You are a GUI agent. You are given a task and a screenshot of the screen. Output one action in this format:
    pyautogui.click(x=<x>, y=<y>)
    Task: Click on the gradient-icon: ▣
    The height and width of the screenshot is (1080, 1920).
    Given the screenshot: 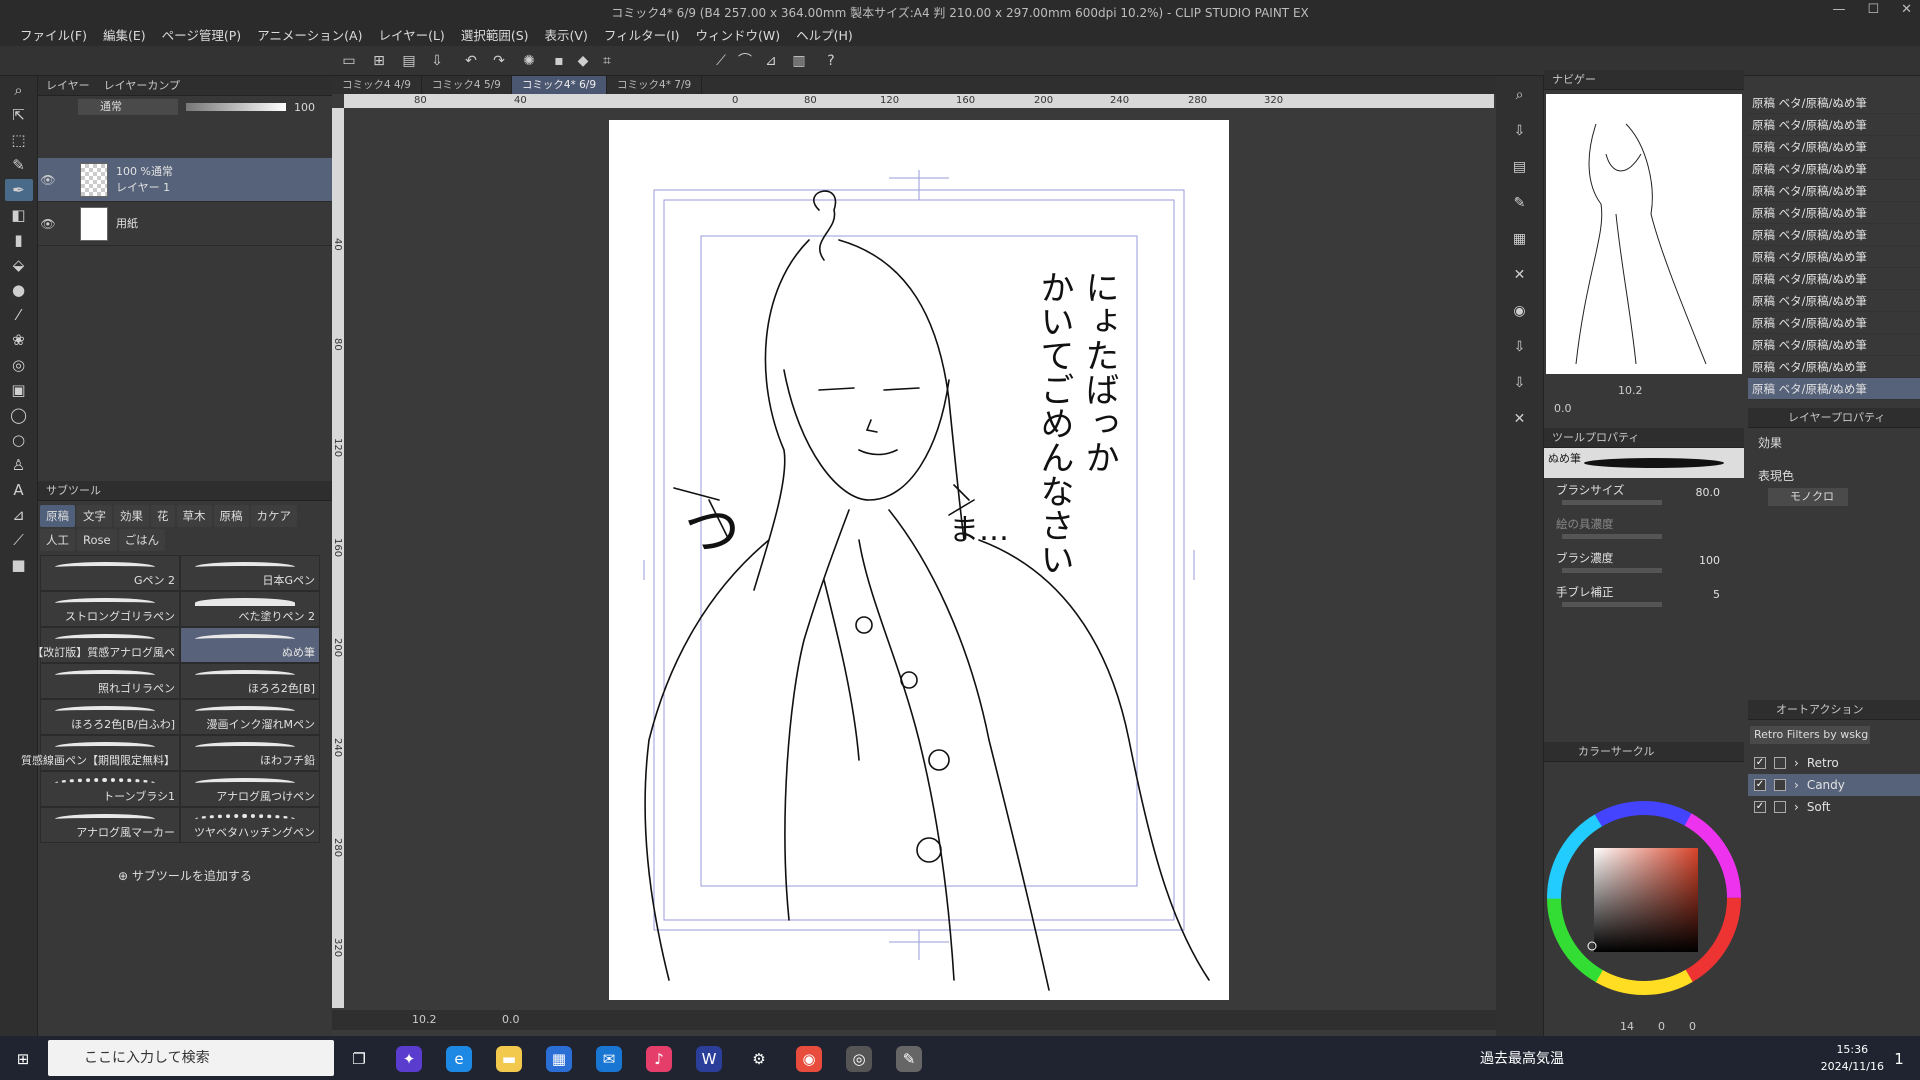 What is the action you would take?
    pyautogui.click(x=19, y=390)
    